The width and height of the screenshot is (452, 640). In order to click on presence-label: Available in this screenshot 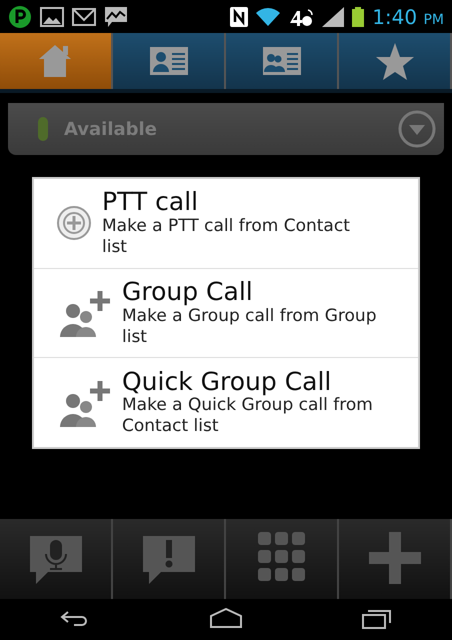, I will do `click(111, 130)`.